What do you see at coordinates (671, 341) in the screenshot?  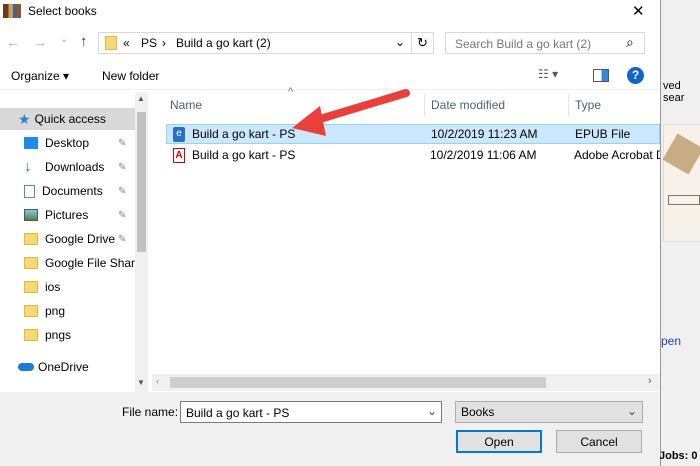 I see `background-link: pen` at bounding box center [671, 341].